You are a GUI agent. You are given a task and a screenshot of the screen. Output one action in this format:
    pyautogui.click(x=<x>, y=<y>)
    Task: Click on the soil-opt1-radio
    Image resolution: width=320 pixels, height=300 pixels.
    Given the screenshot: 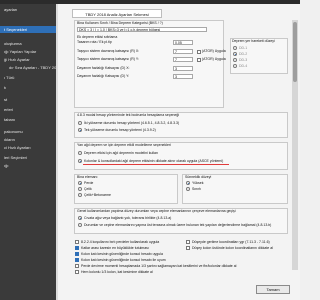 What is the action you would take?
    pyautogui.click(x=80, y=153)
    